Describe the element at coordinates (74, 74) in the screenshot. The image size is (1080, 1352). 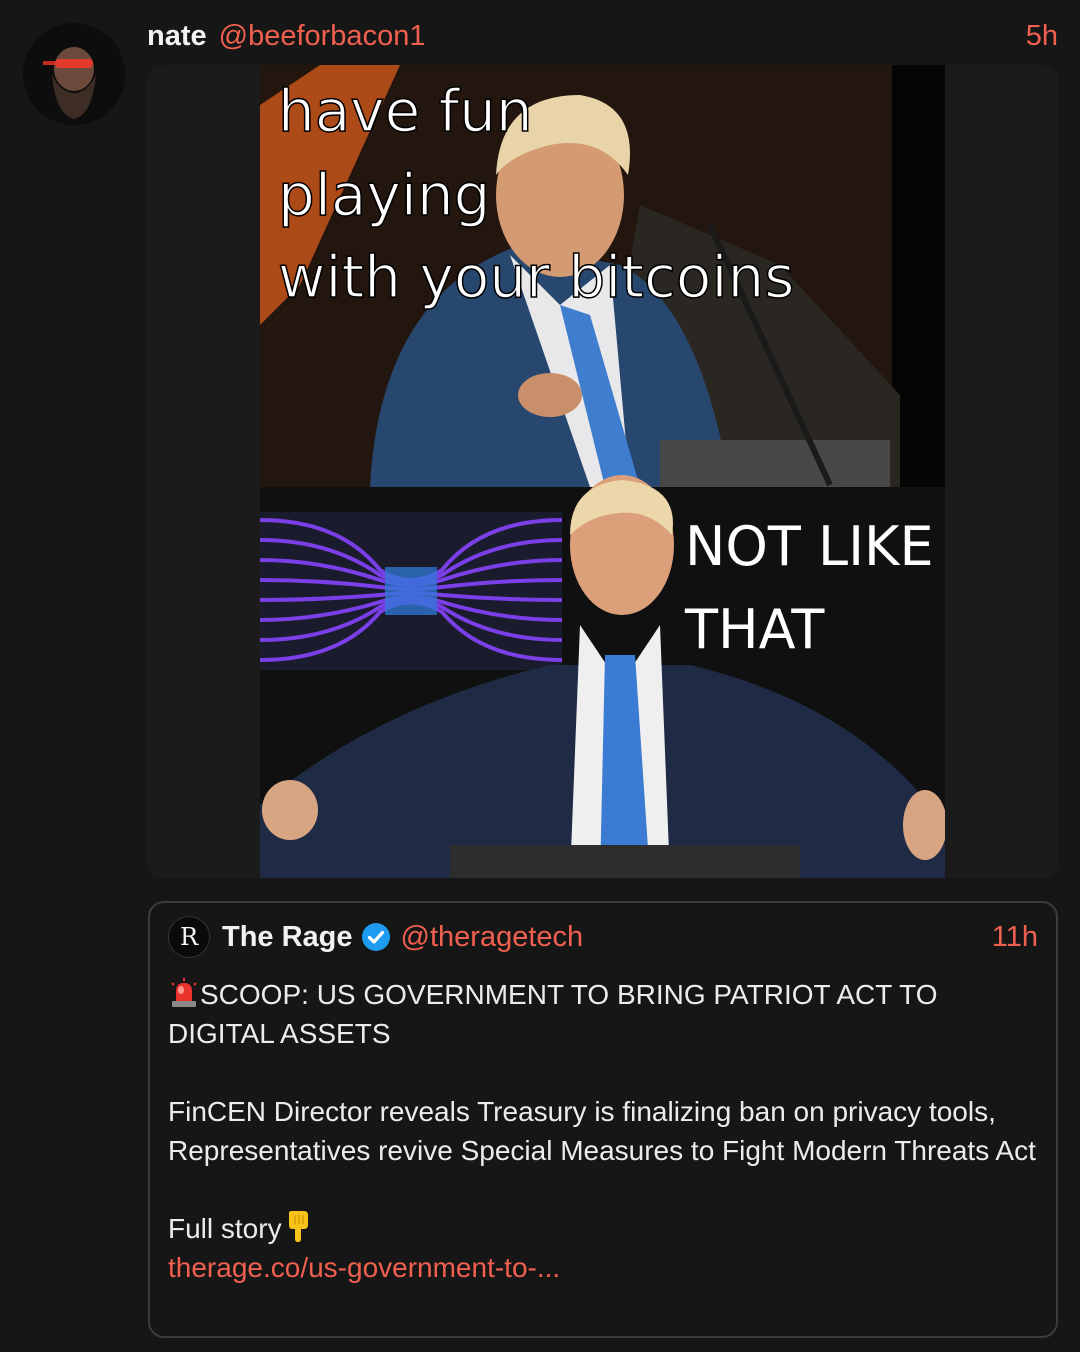
I see `author-avatar` at that location.